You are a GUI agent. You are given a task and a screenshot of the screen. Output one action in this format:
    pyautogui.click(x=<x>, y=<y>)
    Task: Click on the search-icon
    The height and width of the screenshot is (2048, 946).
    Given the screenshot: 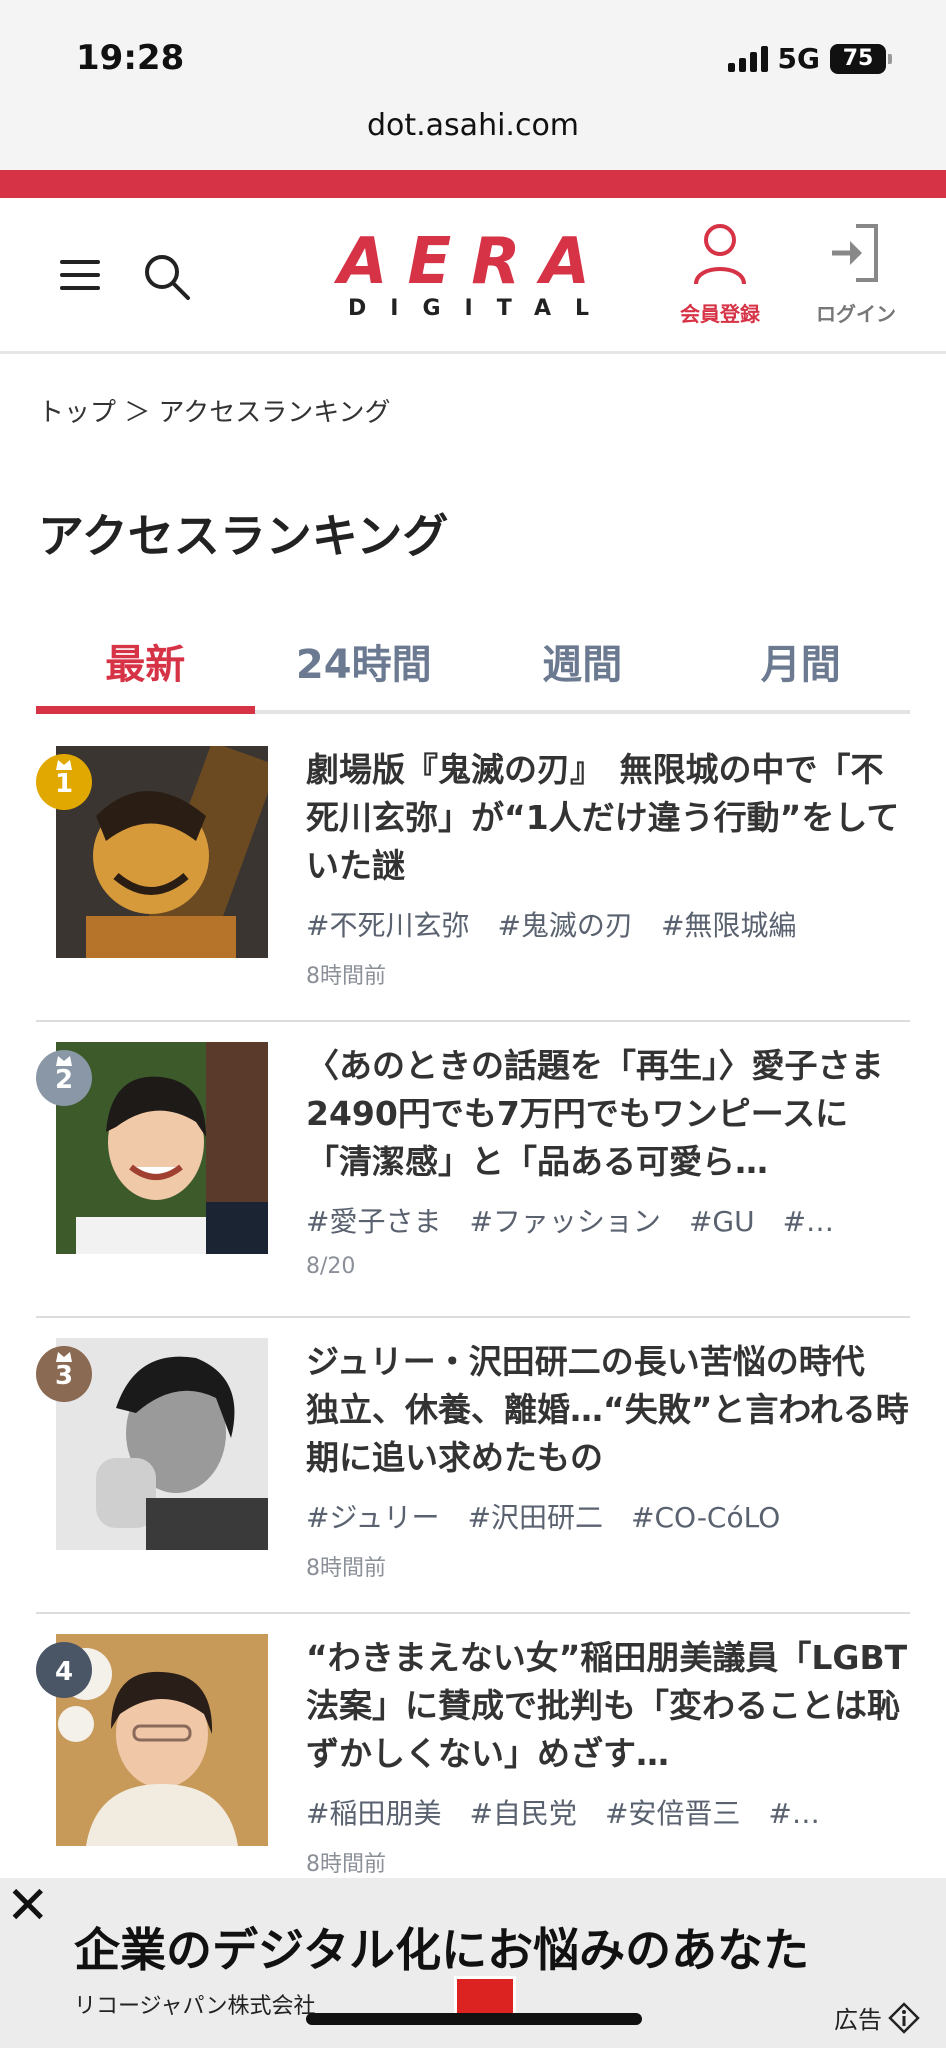 What is the action you would take?
    pyautogui.click(x=168, y=278)
    